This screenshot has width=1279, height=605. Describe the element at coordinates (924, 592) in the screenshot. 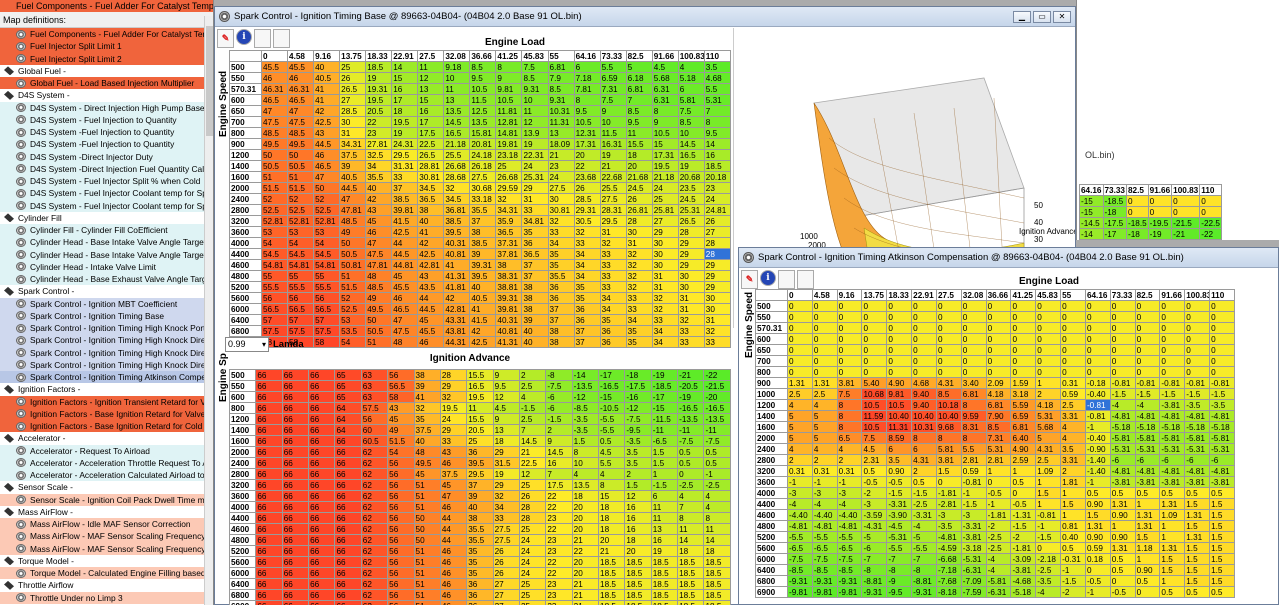

I see `map-cell: -9.31` at that location.